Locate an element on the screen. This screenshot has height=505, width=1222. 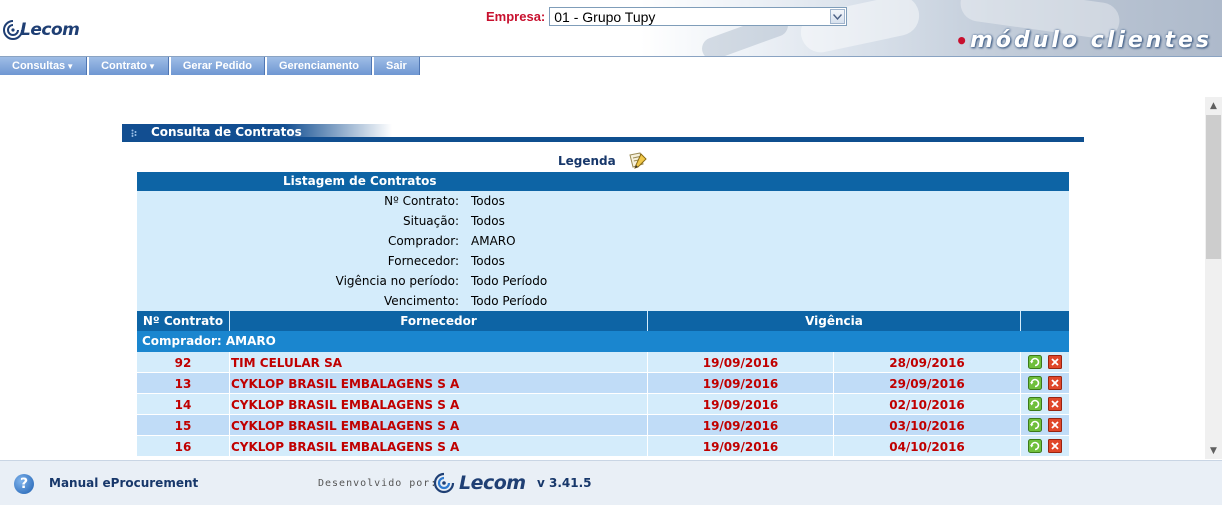
table-header: Nº Contrato Fornecedor Vigência is located at coordinates (603, 321).